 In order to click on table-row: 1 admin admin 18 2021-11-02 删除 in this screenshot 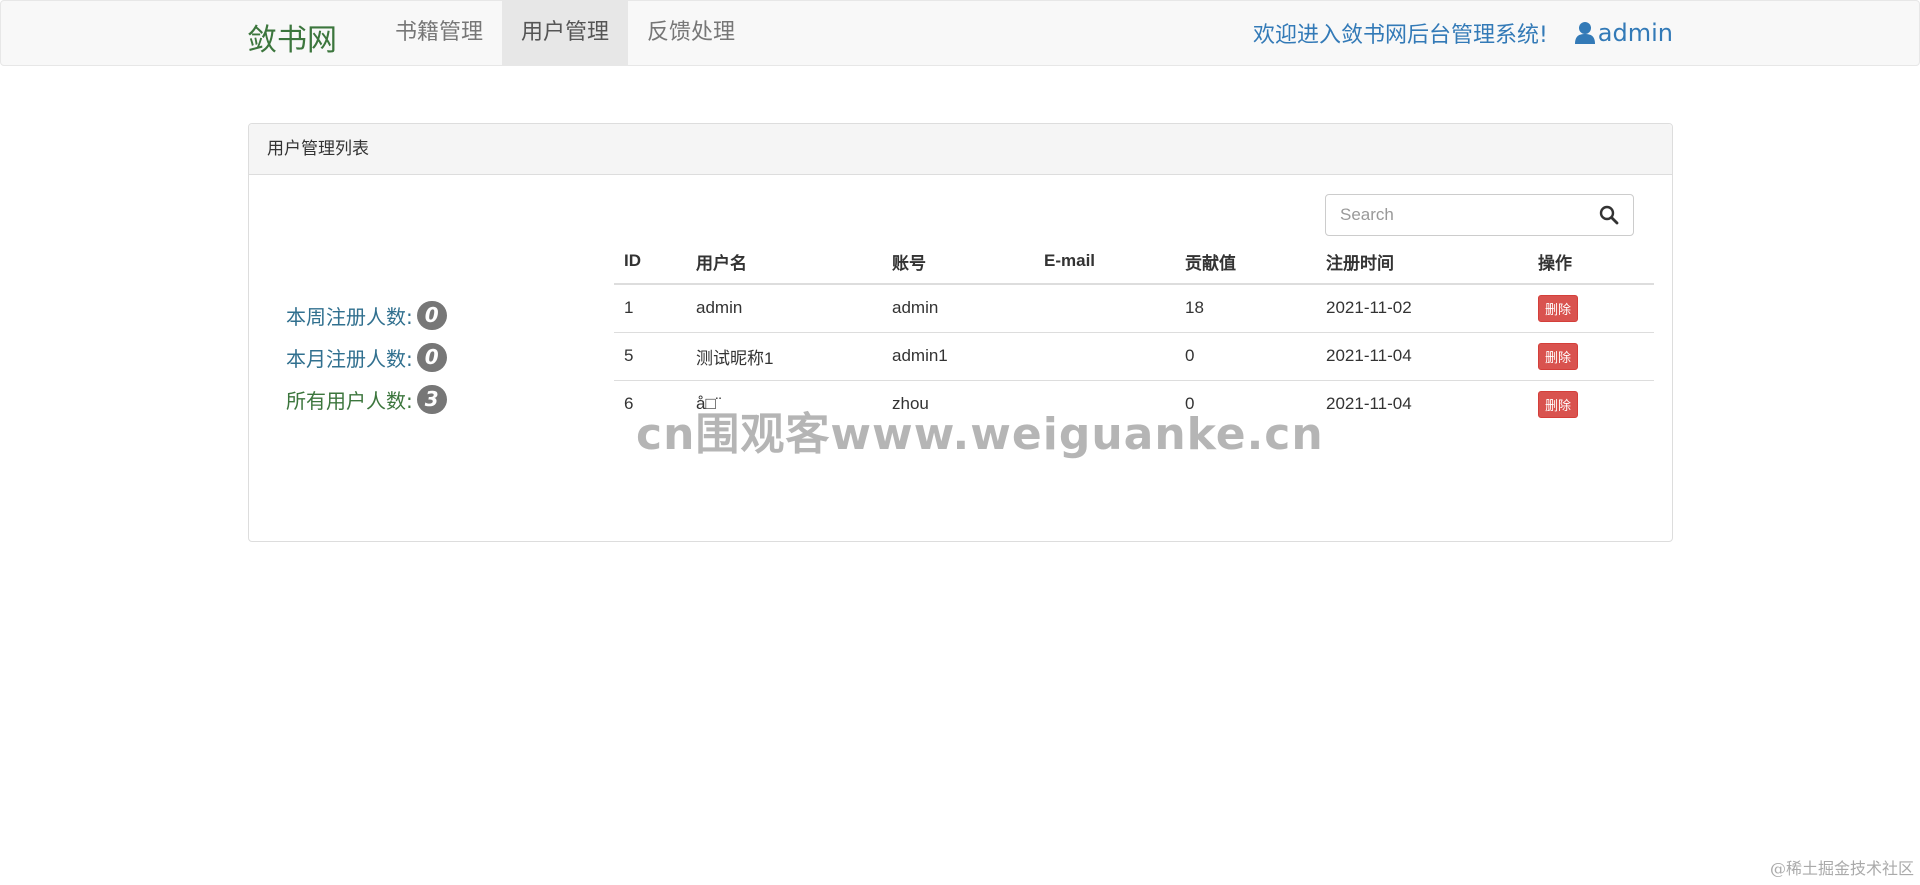, I will do `click(1134, 308)`.